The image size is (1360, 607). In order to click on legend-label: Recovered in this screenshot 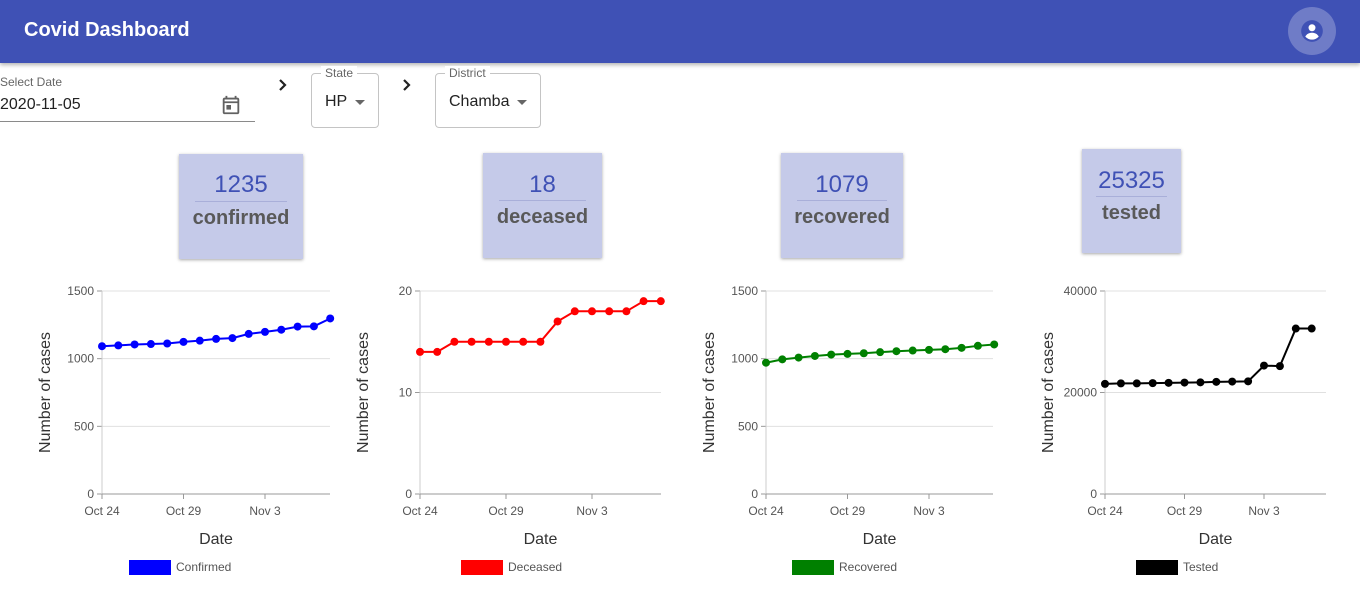, I will do `click(868, 567)`.